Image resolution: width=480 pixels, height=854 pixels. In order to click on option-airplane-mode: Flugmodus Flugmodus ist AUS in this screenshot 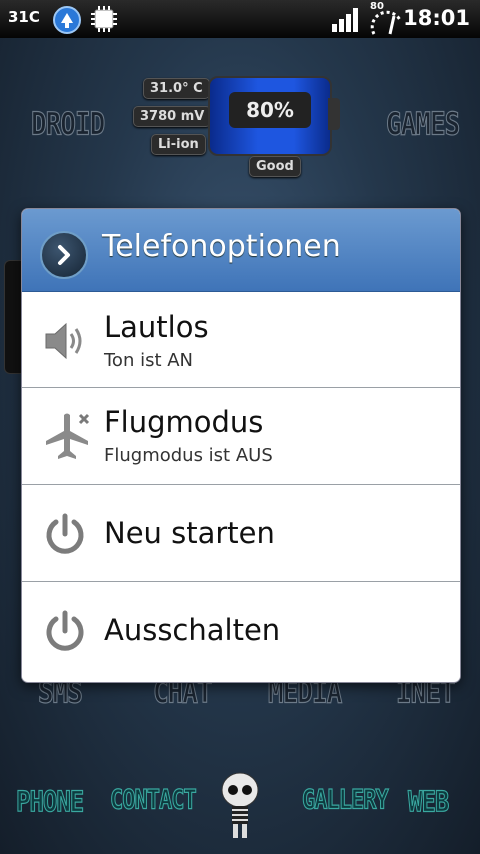, I will do `click(241, 437)`.